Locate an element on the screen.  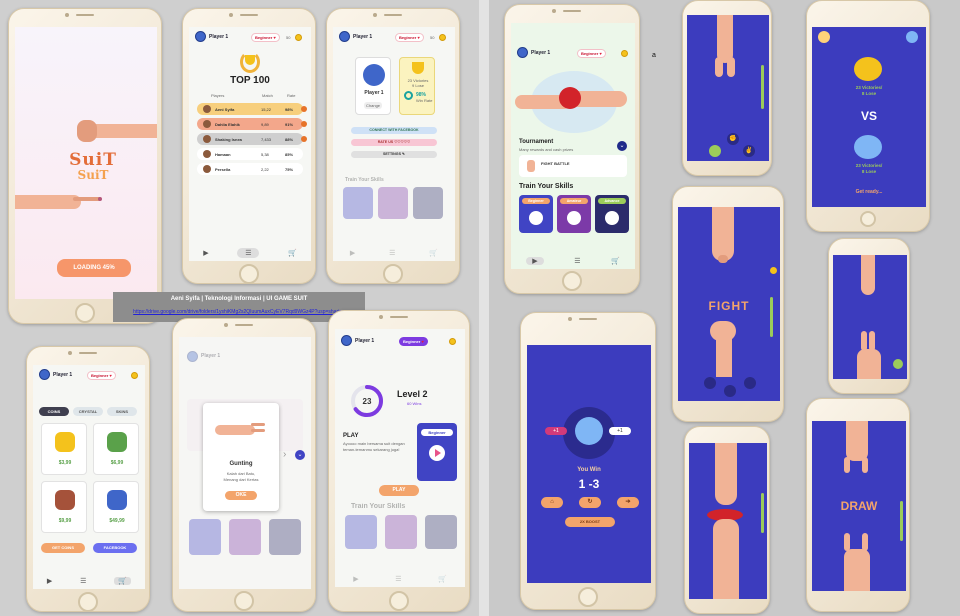
shop-item: $3,99 is located at coordinates (64, 449).